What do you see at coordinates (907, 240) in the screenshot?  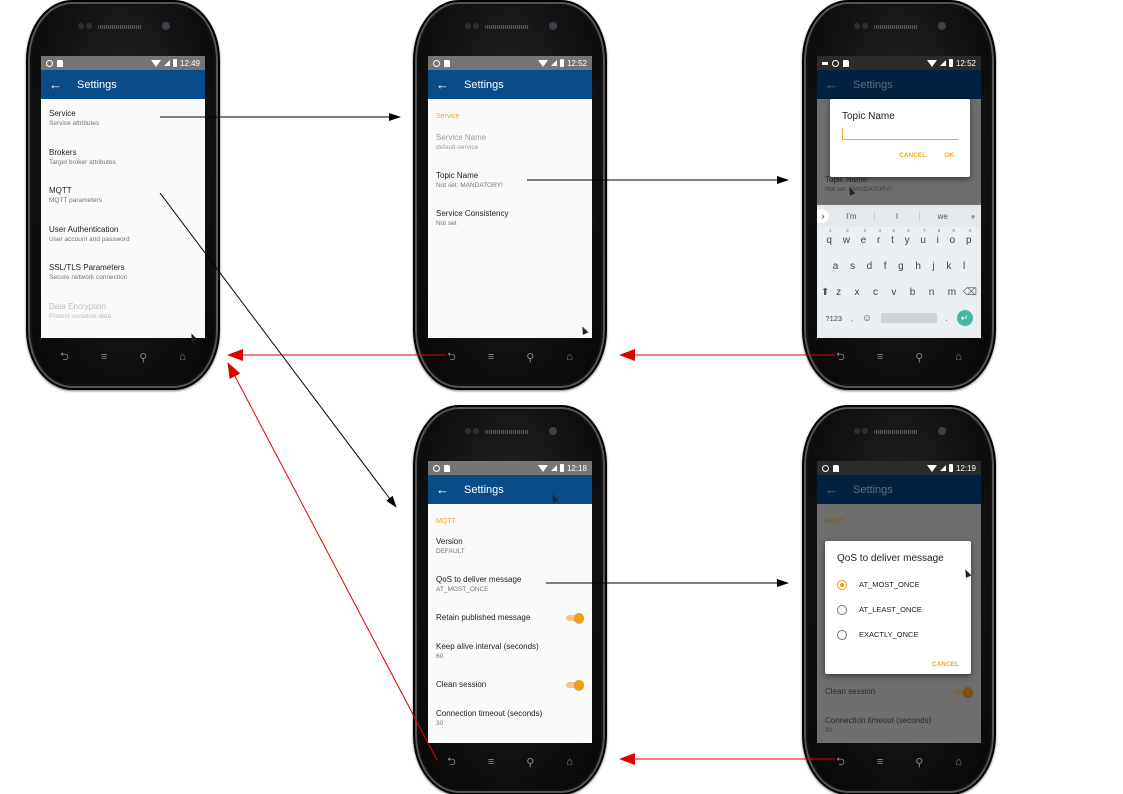 I see `key-y: y` at bounding box center [907, 240].